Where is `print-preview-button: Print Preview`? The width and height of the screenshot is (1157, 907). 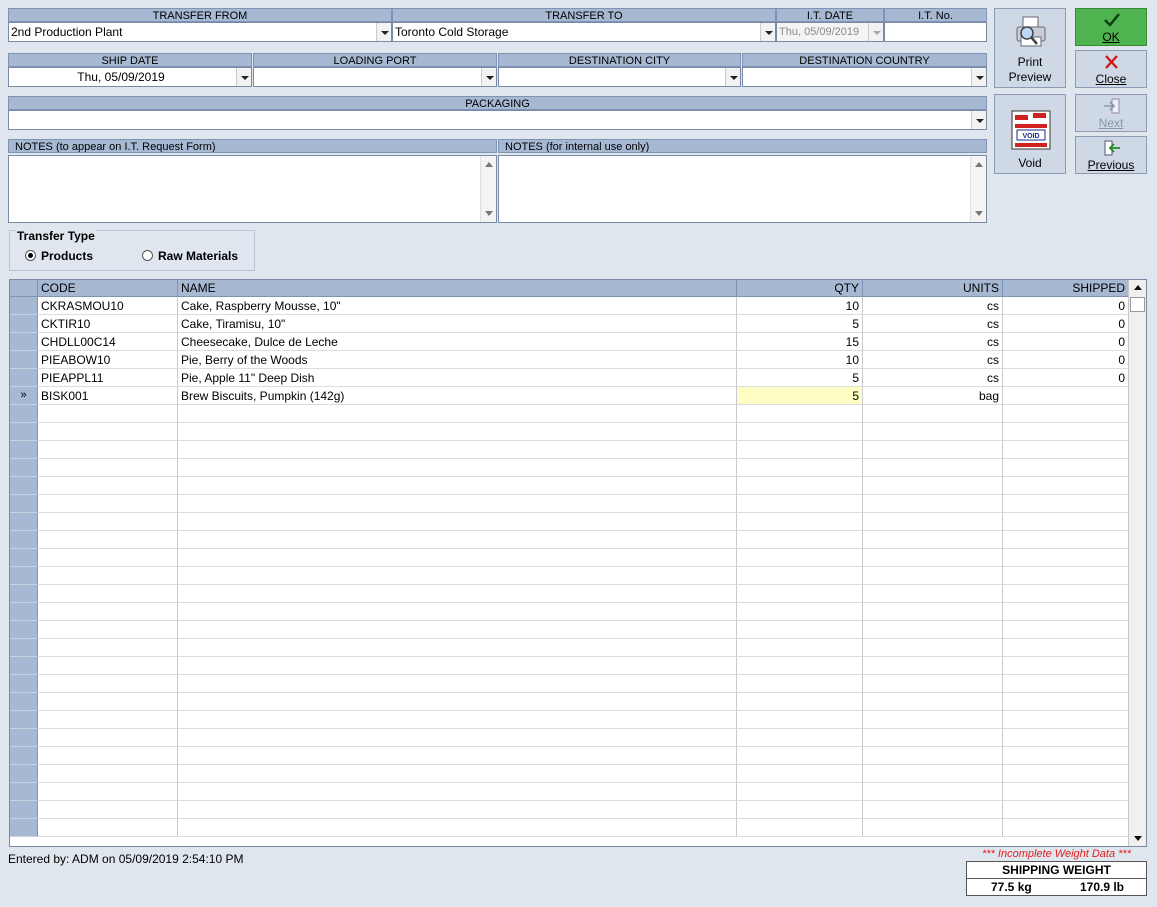 print-preview-button: Print Preview is located at coordinates (1030, 48).